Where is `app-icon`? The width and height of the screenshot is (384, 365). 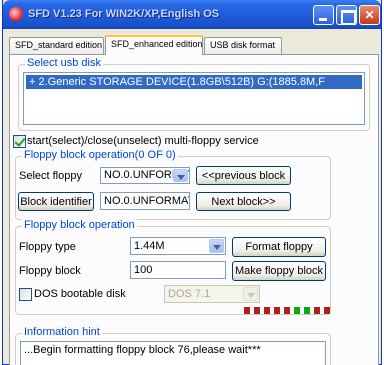 app-icon is located at coordinates (16, 14).